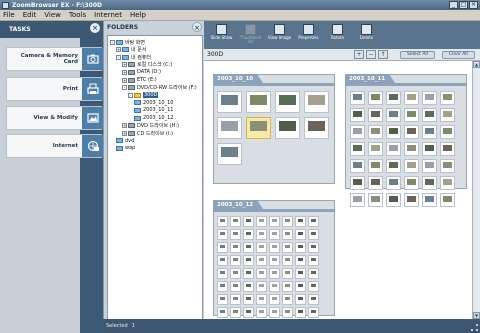 Image resolution: width=480 pixels, height=333 pixels. What do you see at coordinates (383, 54) in the screenshot?
I see `up-folder-icon: ↑` at bounding box center [383, 54].